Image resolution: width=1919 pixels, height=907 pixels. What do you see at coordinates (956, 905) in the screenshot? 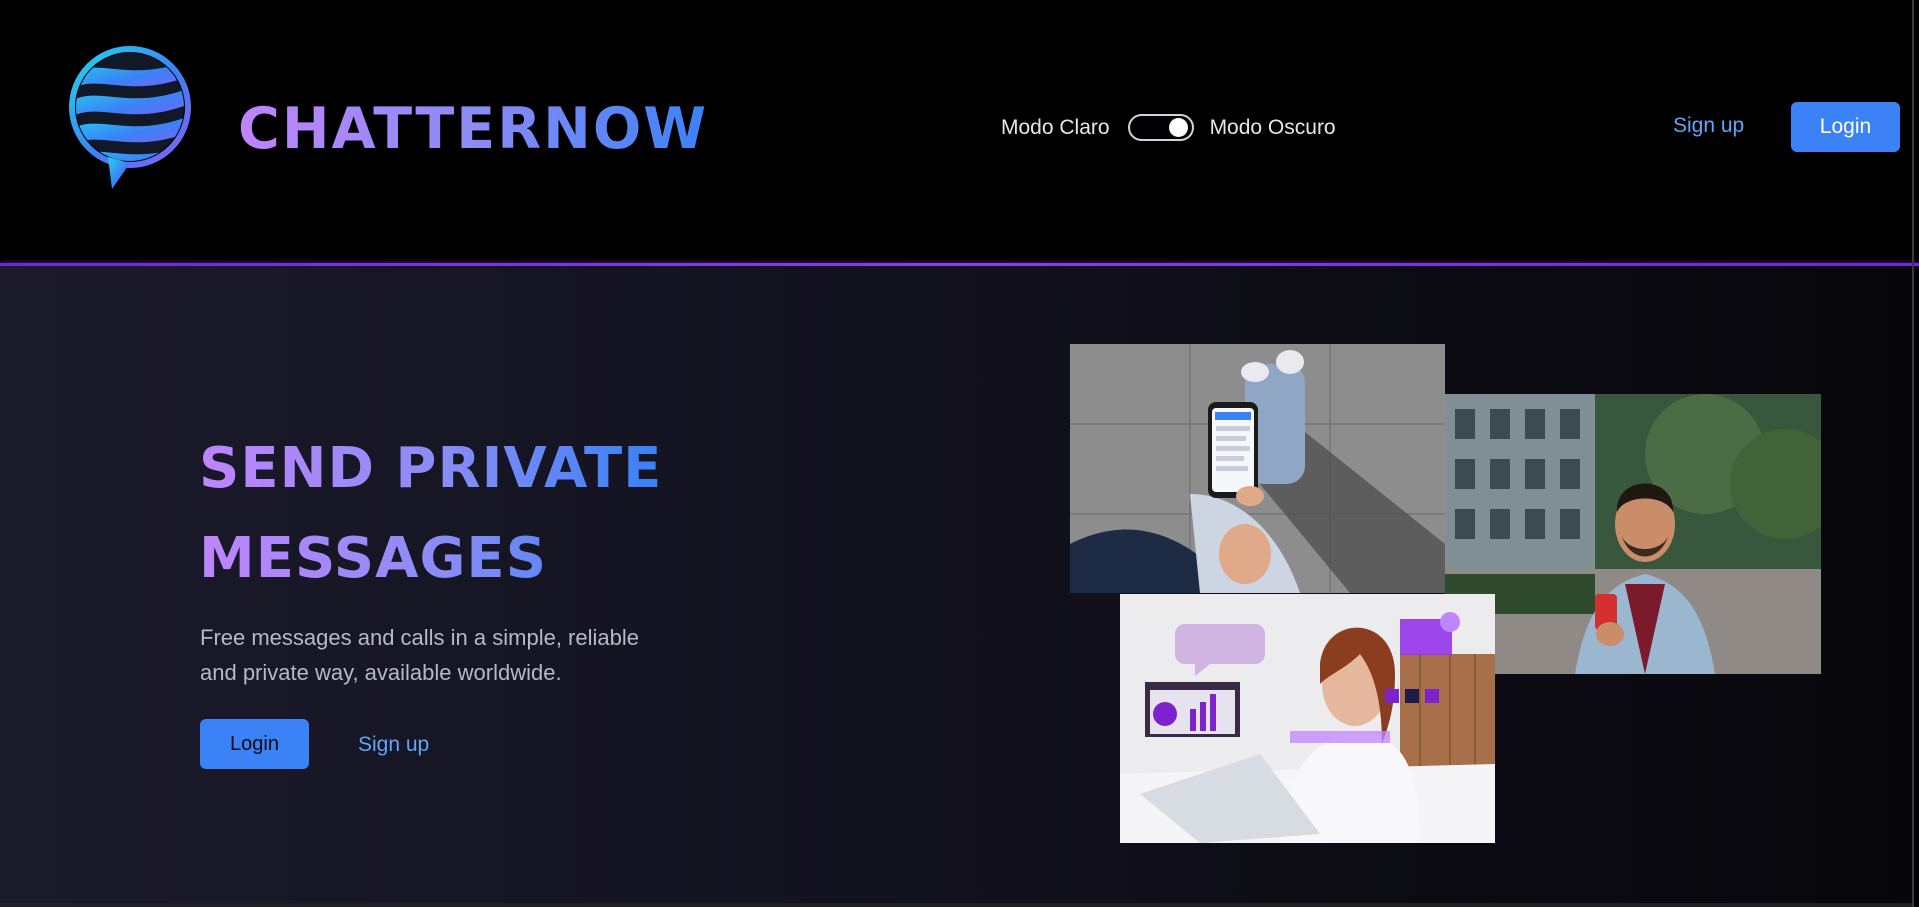
I see `page-bottom-edge` at bounding box center [956, 905].